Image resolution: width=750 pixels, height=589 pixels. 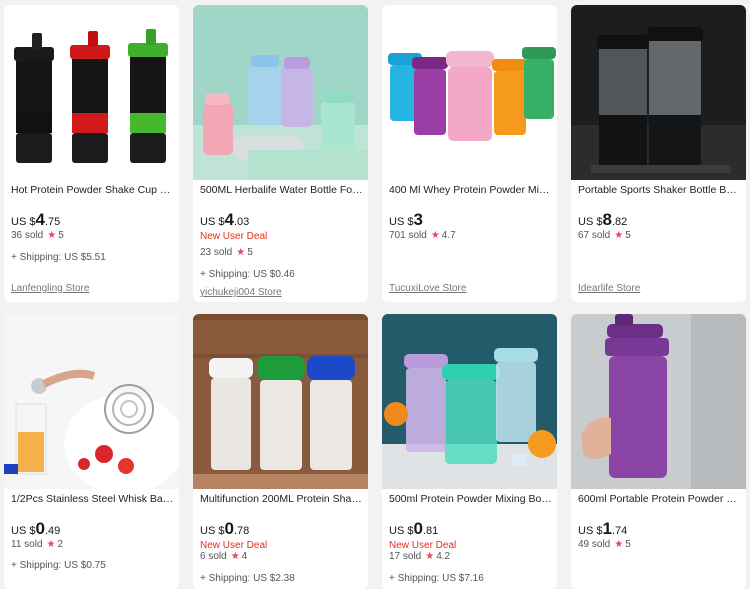 What do you see at coordinates (604, 235) in the screenshot?
I see `sold-and-rating: 67 sold ★ 5` at bounding box center [604, 235].